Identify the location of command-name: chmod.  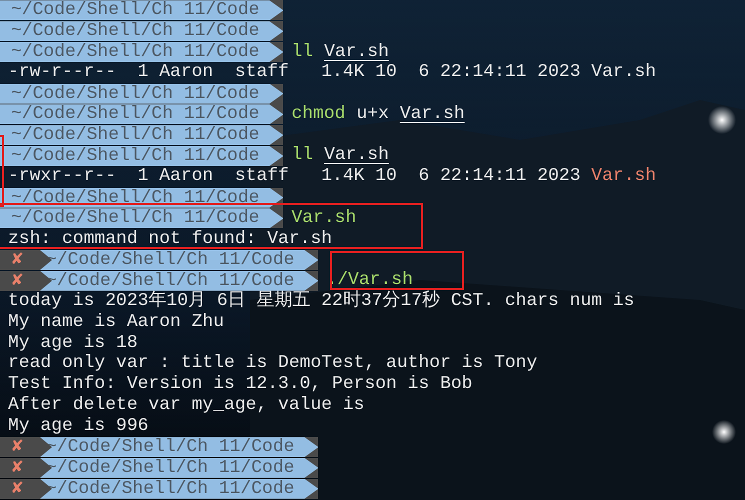
(318, 114).